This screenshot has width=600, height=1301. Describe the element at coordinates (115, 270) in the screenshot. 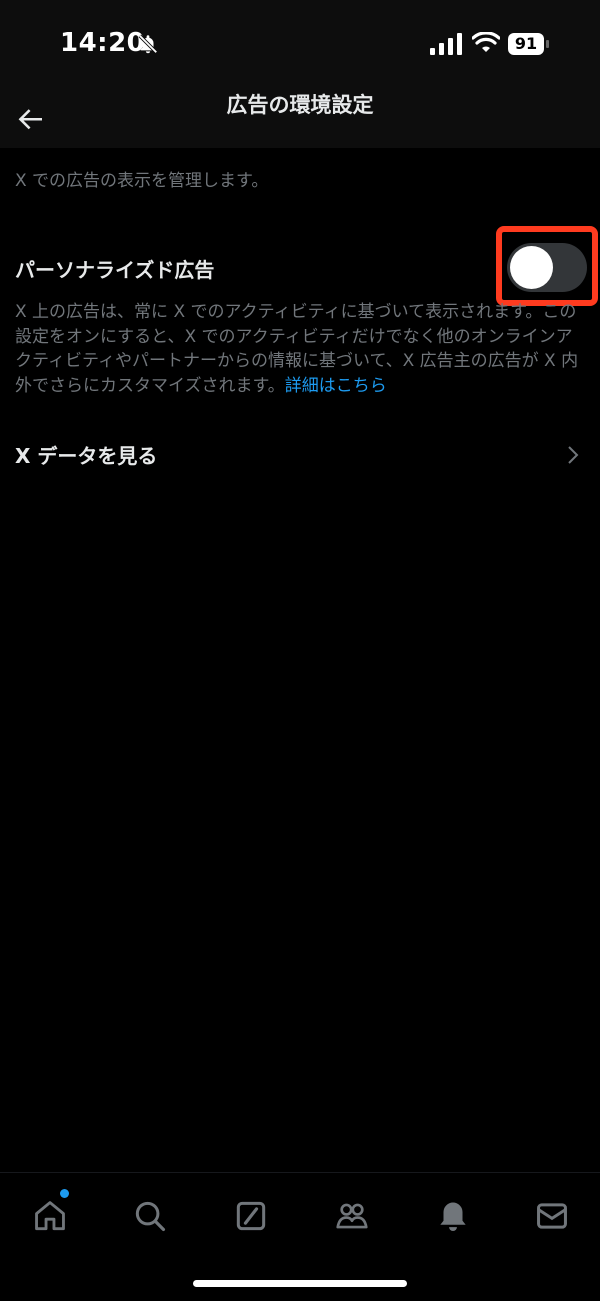

I see `personalized-ads-title: パーソナライズド広告` at that location.